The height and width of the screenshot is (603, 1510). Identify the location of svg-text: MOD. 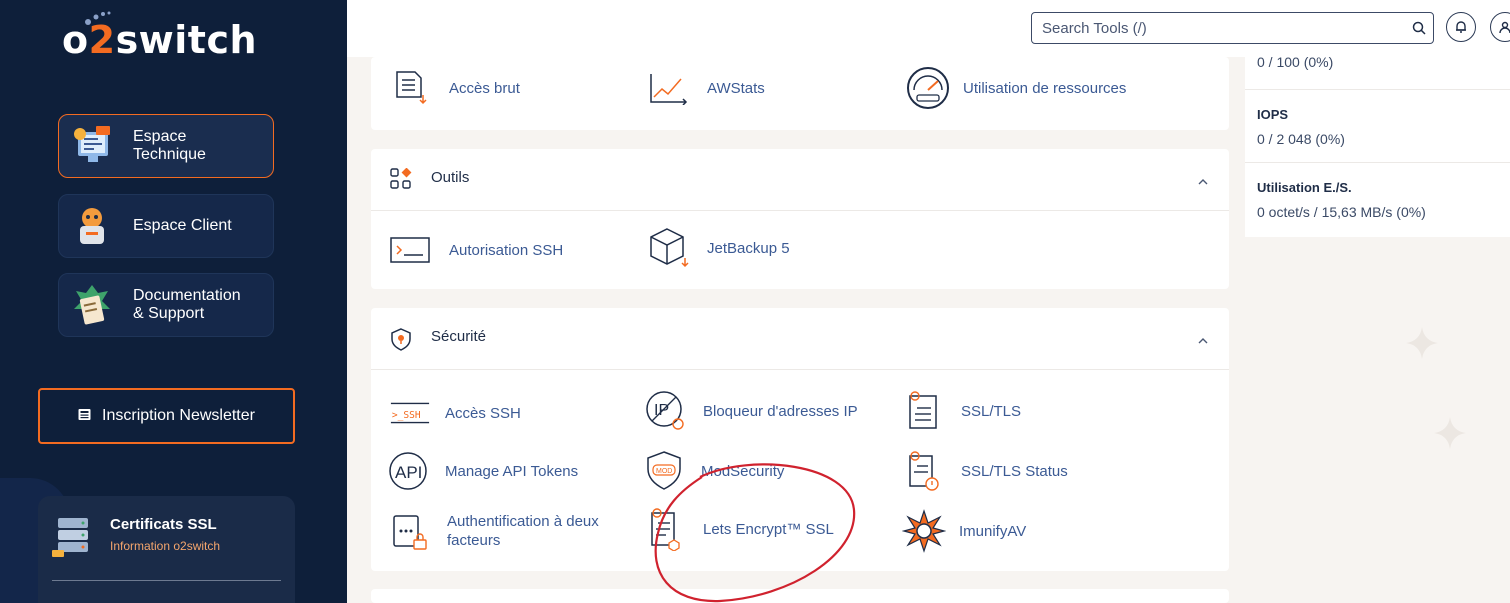
(664, 471).